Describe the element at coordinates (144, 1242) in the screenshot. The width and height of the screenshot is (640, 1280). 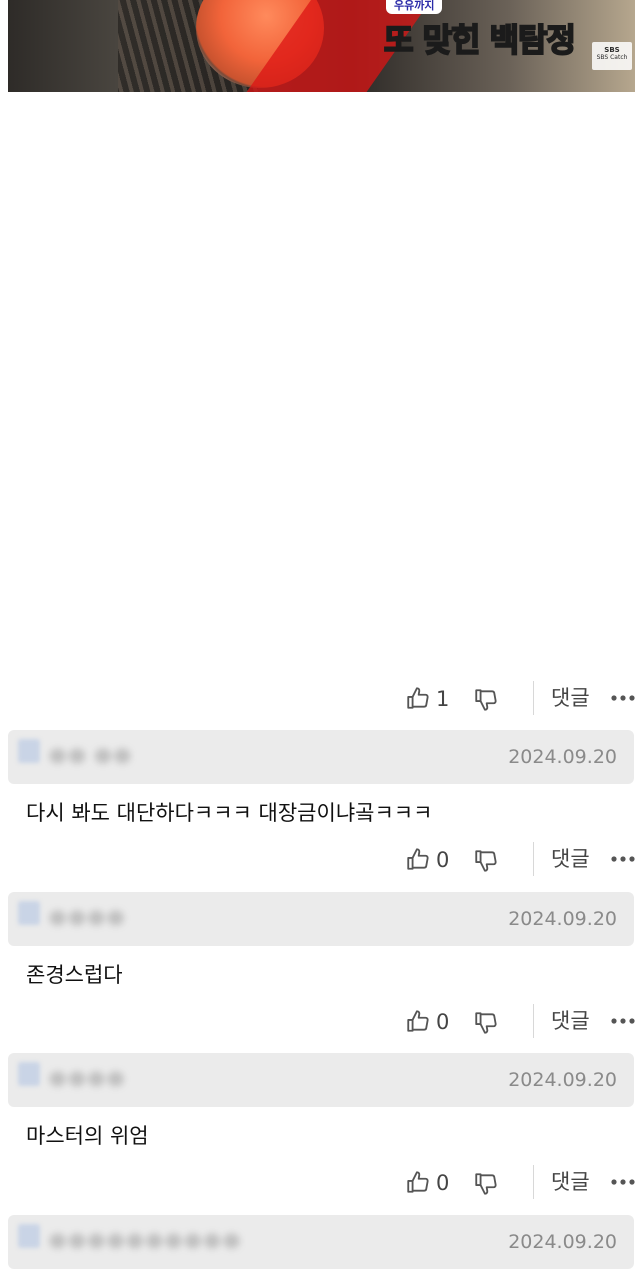
I see `comment-username: ㅇㅇㅇㅇㅇㅇㅇㅇㅇㅇ` at that location.